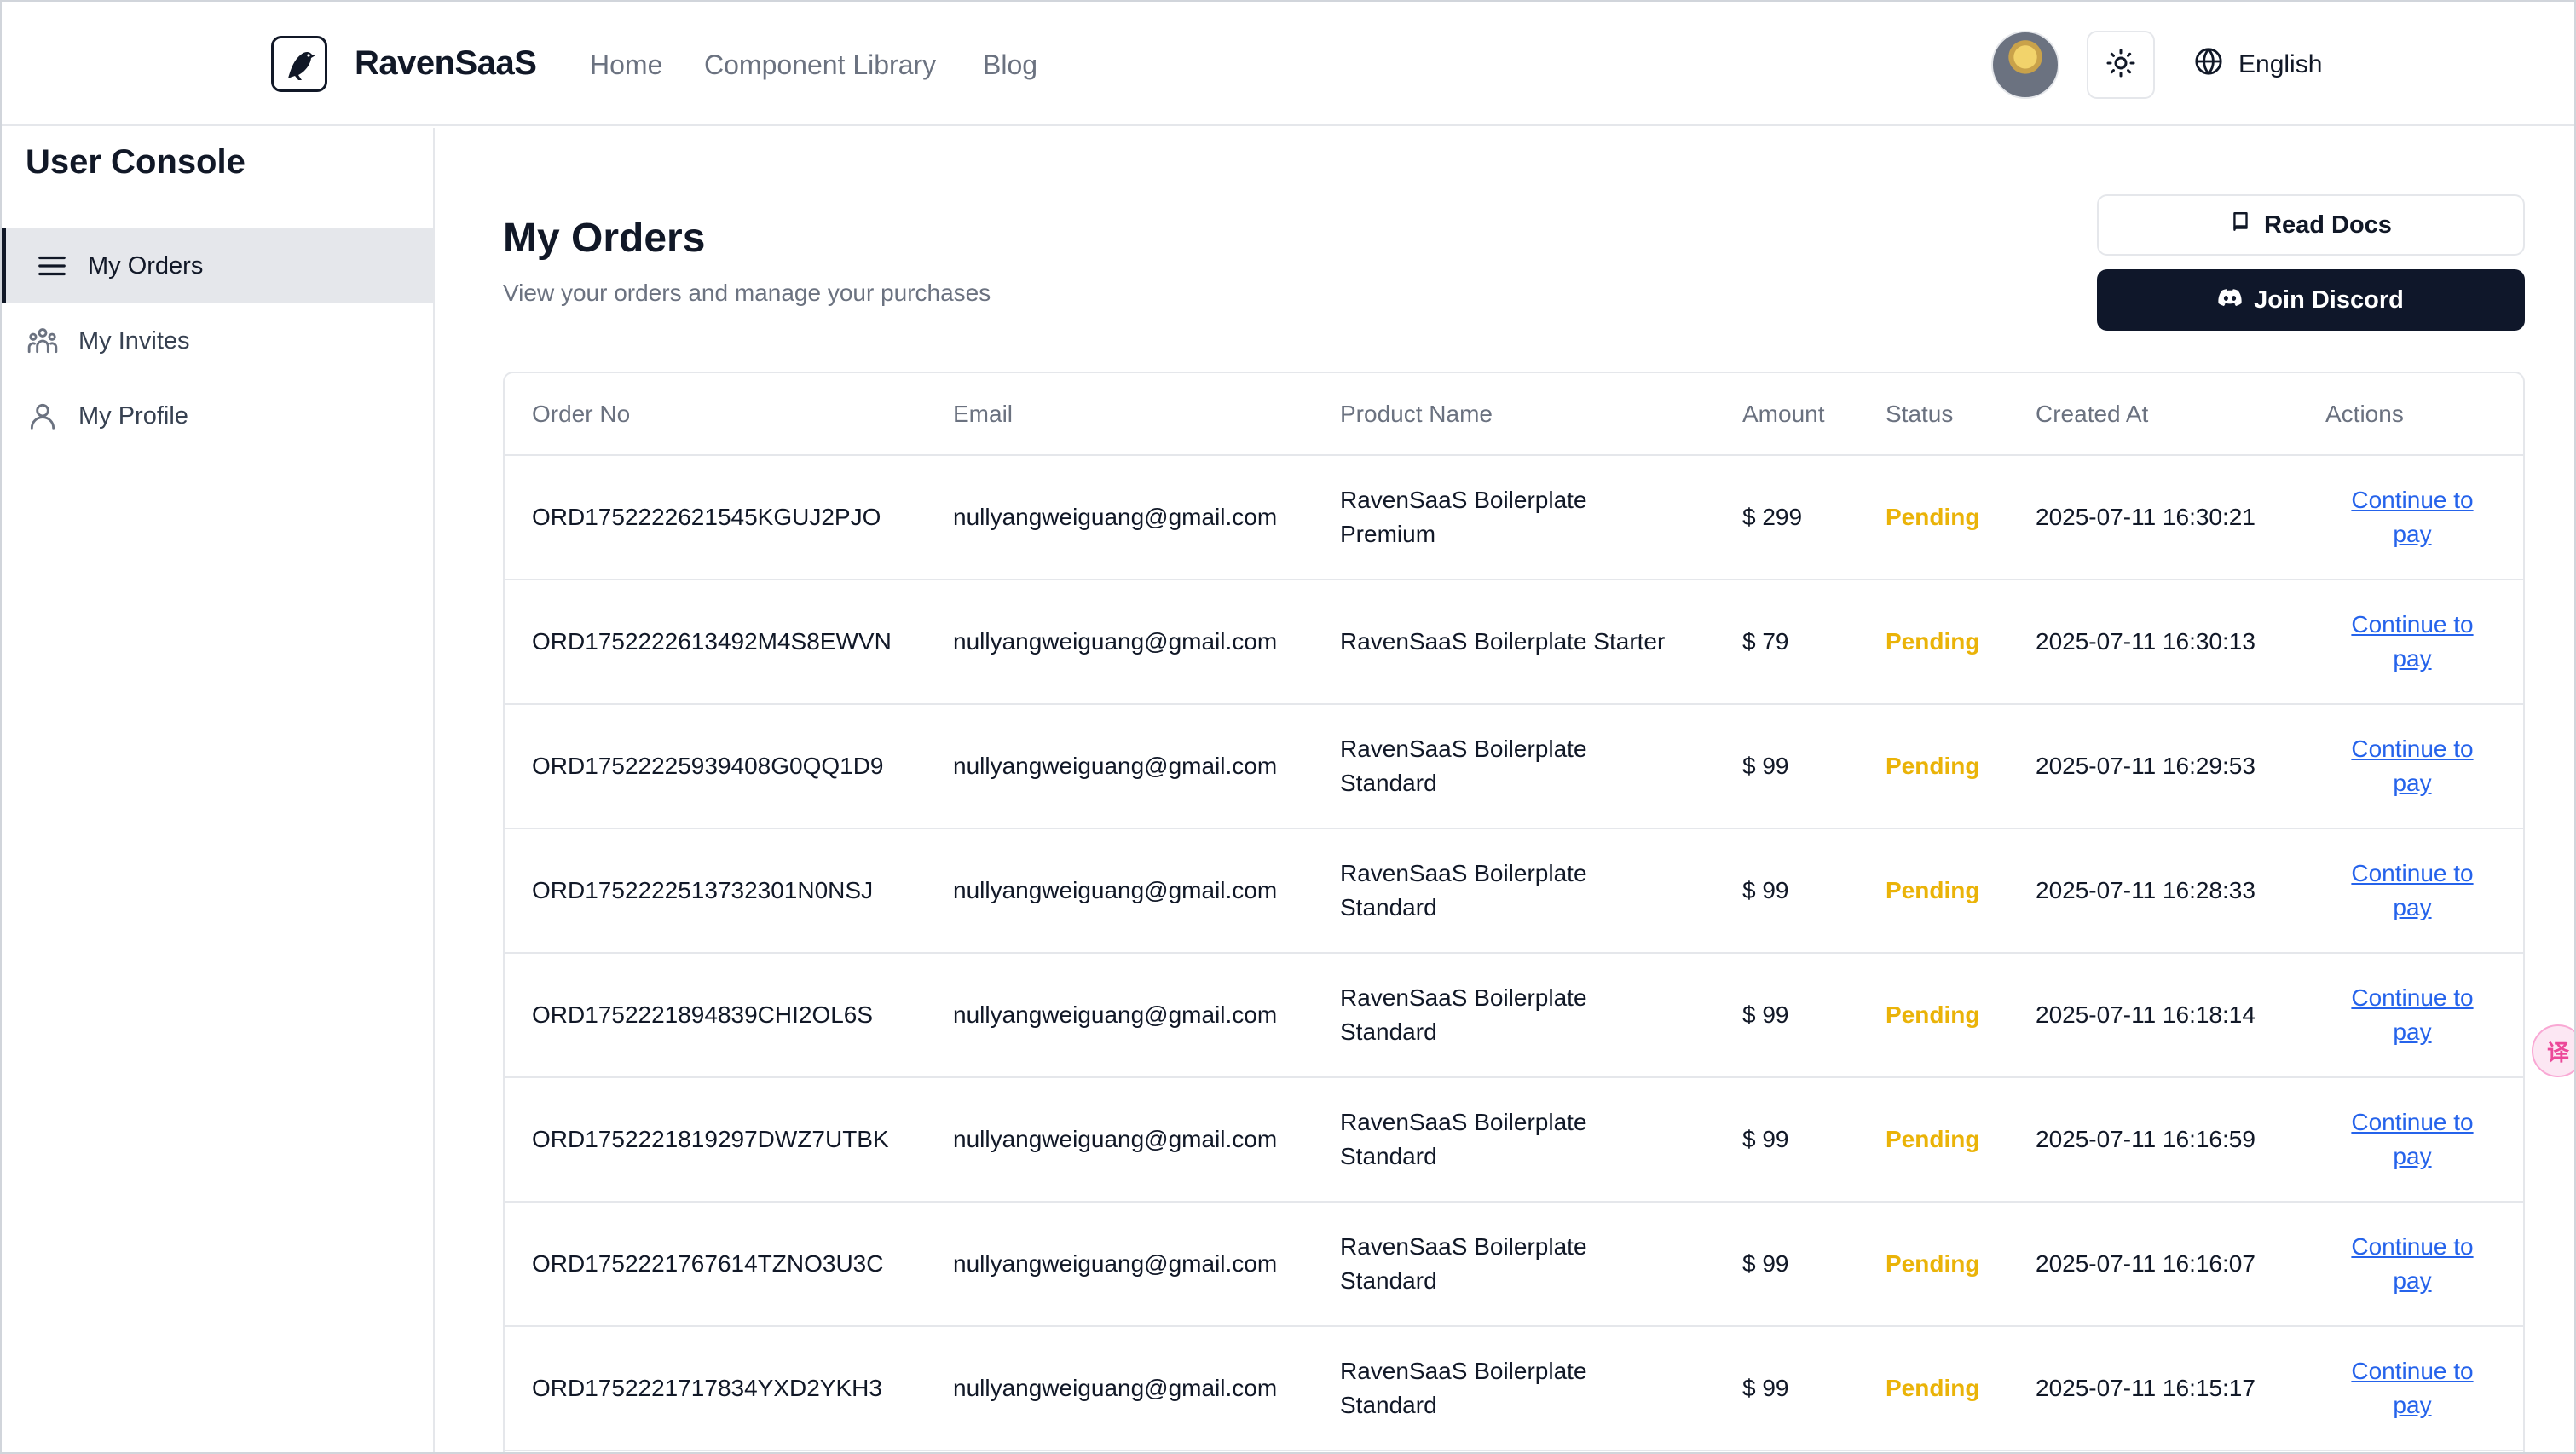 Image resolution: width=2576 pixels, height=1454 pixels. I want to click on product-name-line: RavenSaaS Boilerplate Starter, so click(1503, 641).